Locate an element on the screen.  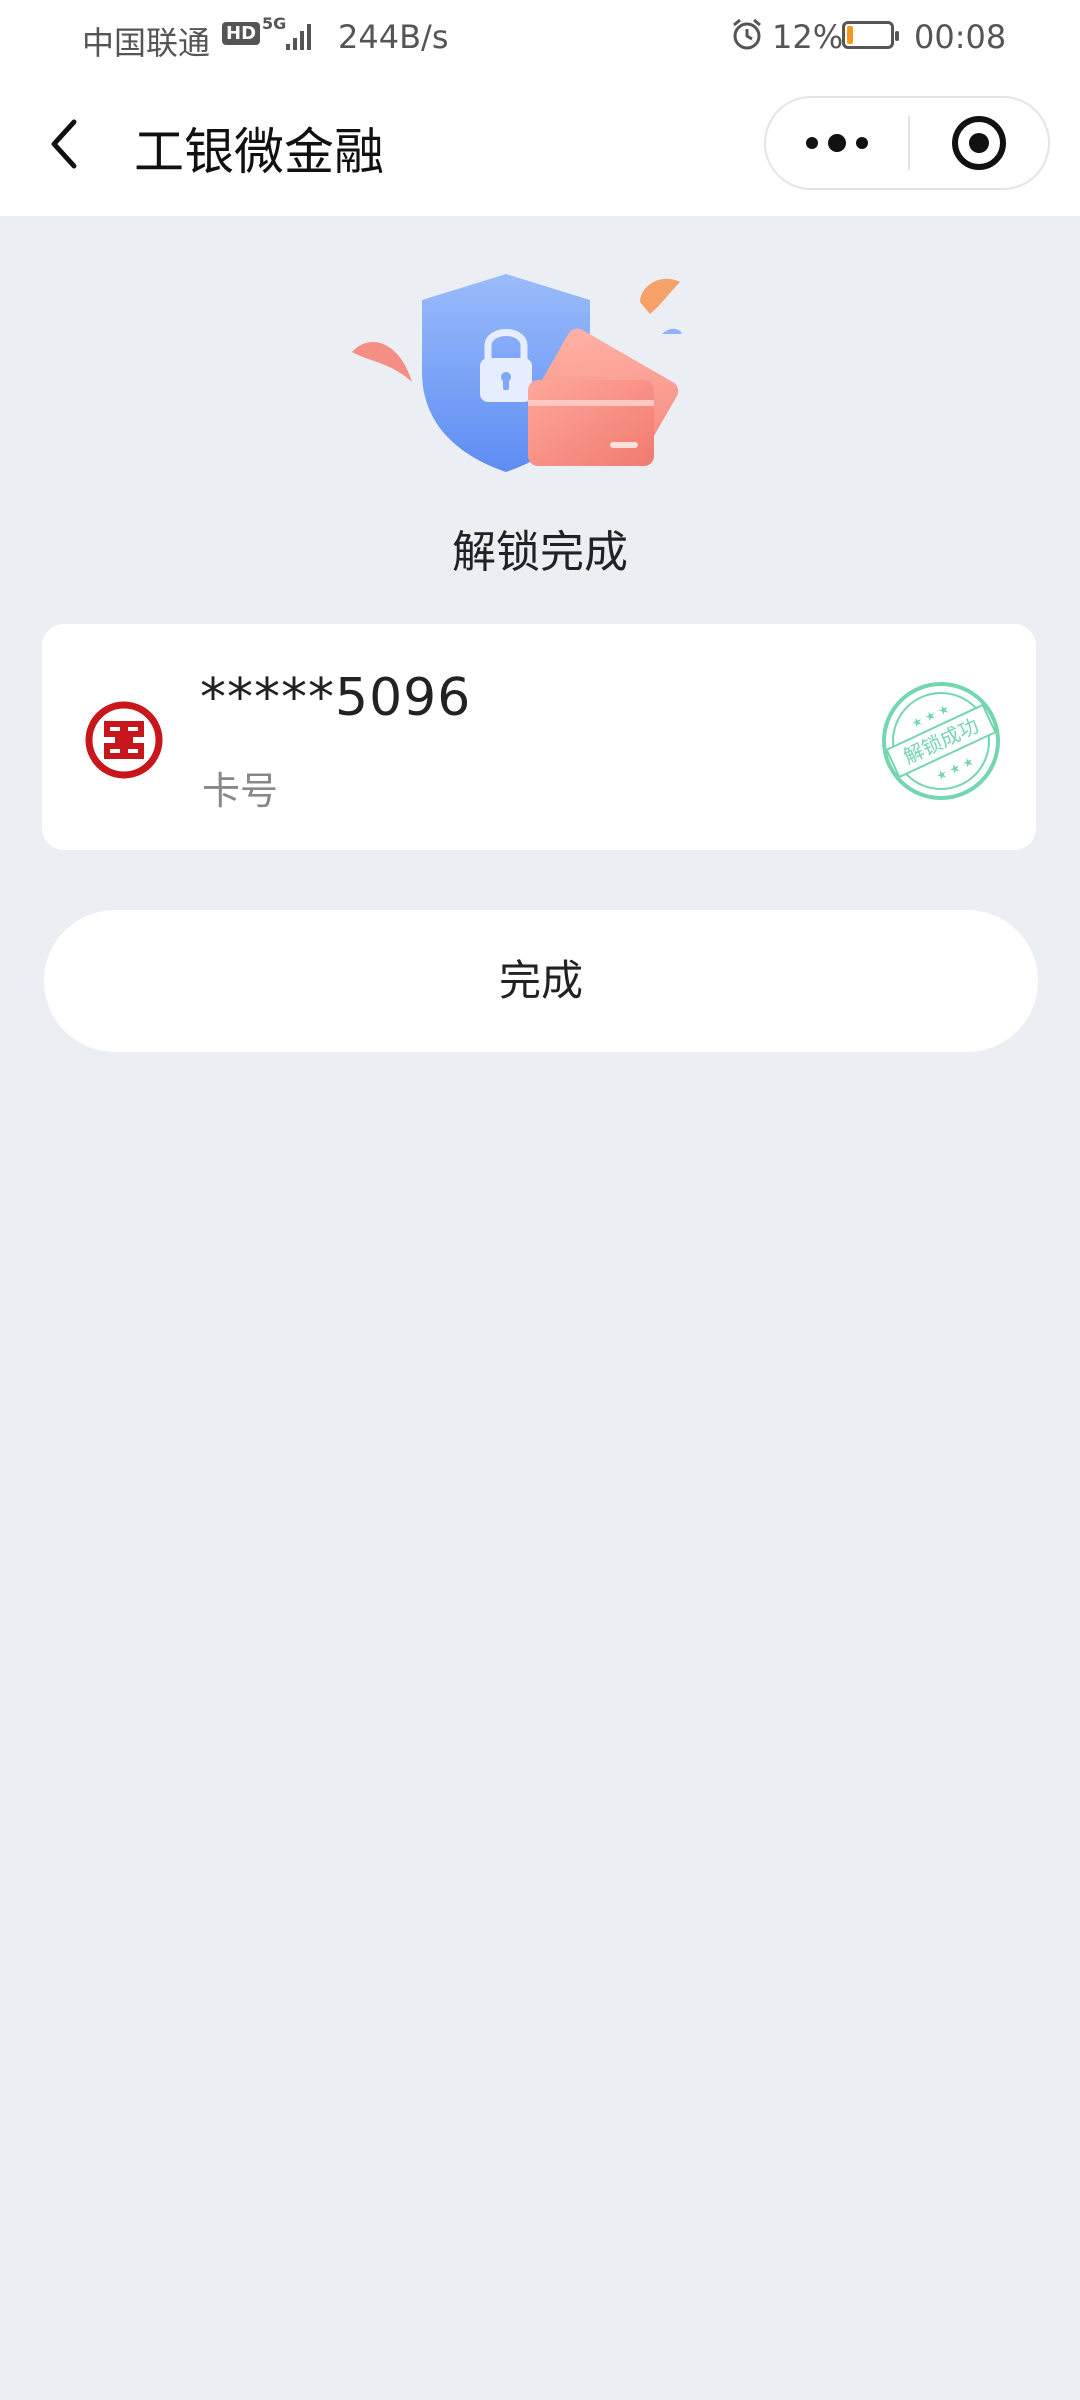
unlock-success-stamp: ★ ★ ★ ★ ★ ★ 解锁成功 is located at coordinates (941, 741).